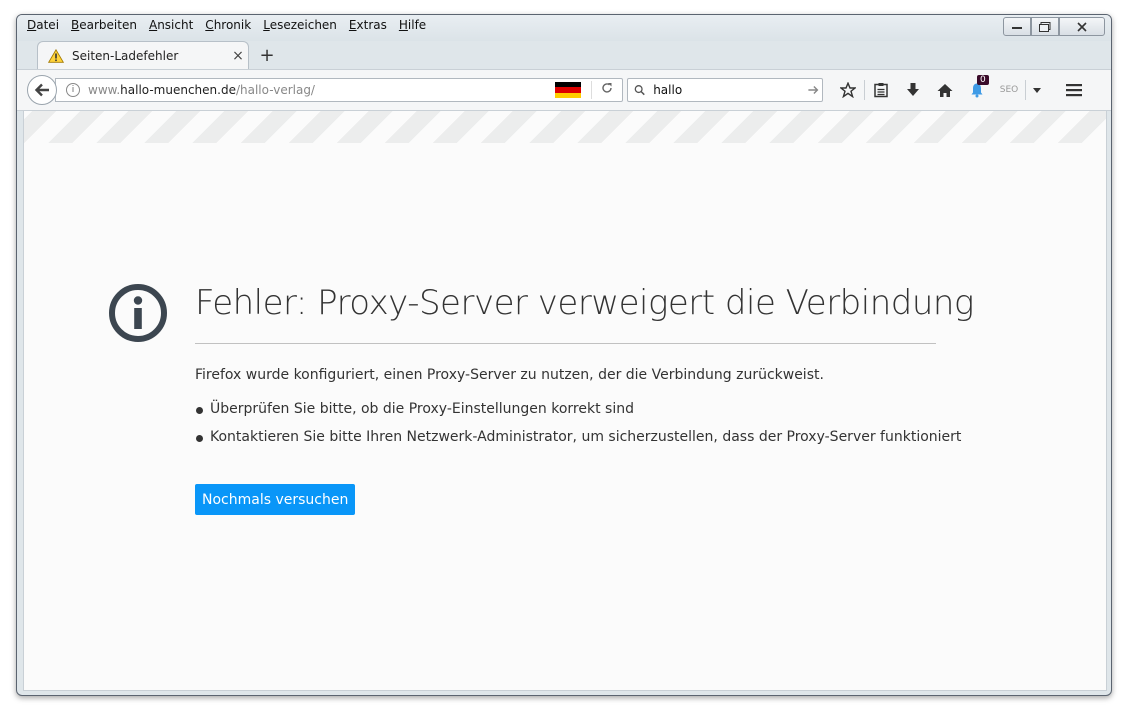  I want to click on flag-stripe-gold, so click(568, 95).